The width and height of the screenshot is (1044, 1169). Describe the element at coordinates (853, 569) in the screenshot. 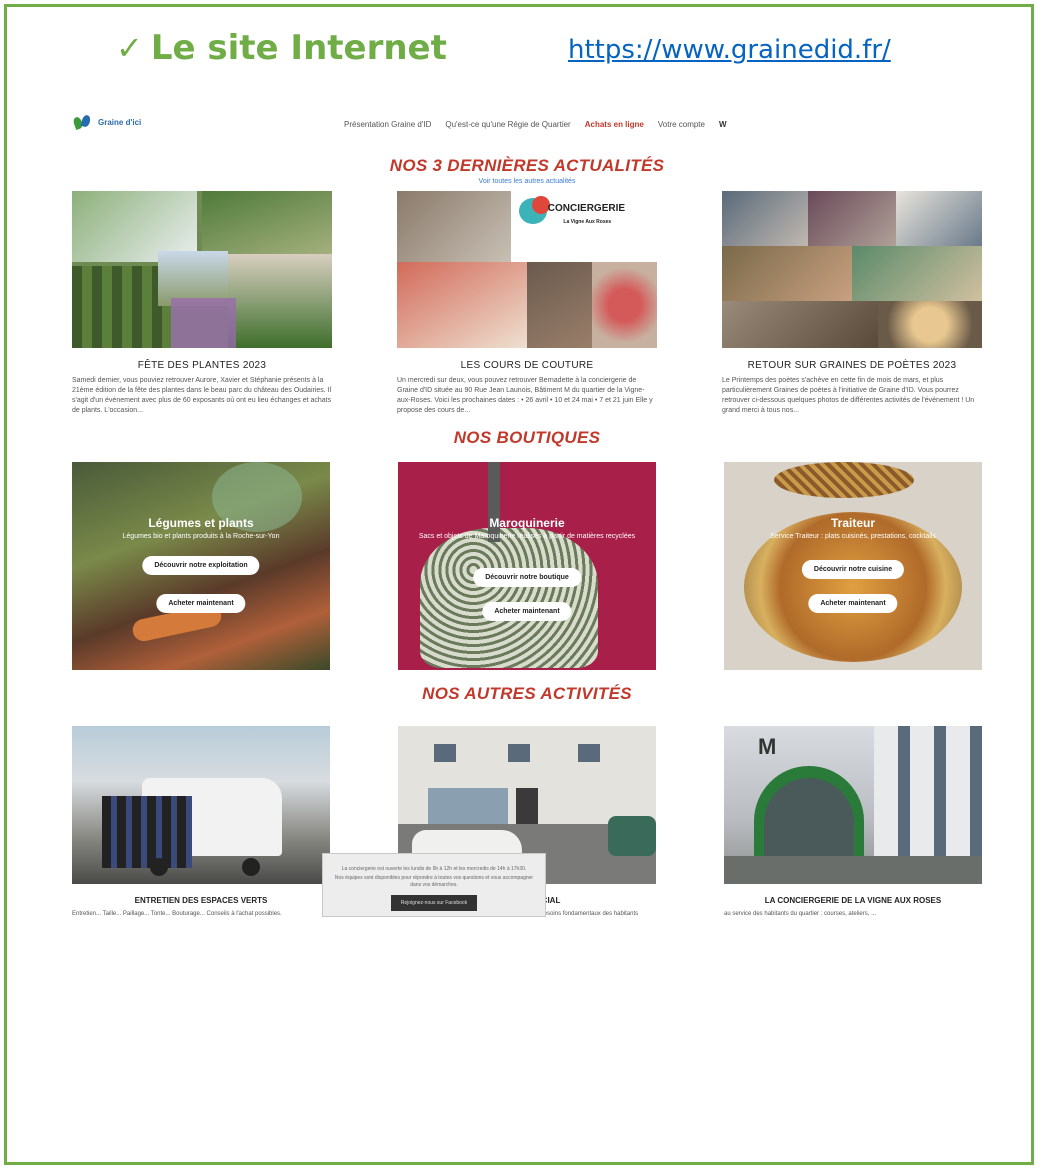

I see `discover-kitchen-button: Découvrir notre cuisine` at that location.